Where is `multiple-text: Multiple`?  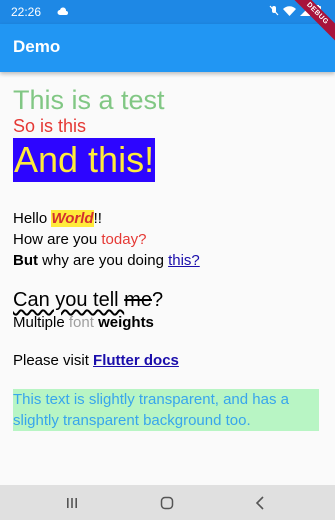 multiple-text: Multiple is located at coordinates (41, 322).